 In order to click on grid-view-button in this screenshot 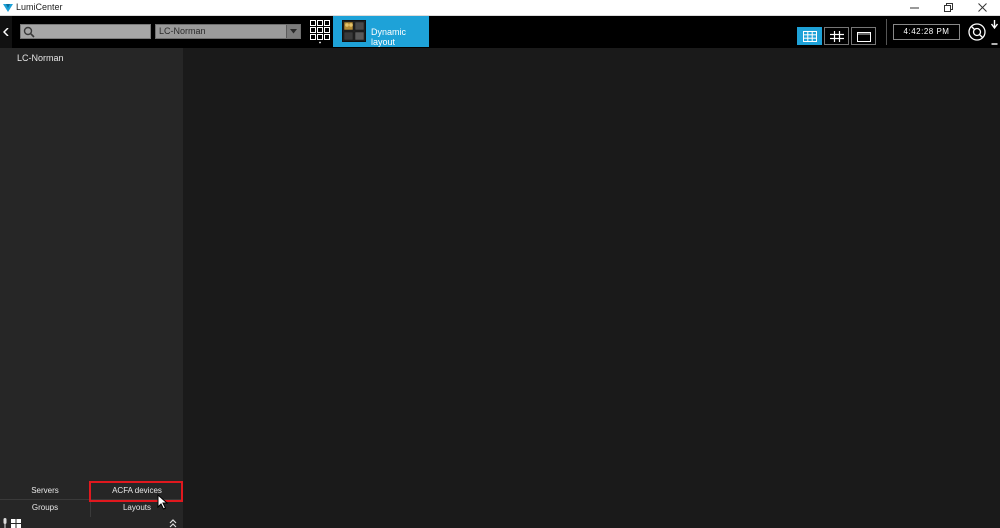, I will do `click(809, 36)`.